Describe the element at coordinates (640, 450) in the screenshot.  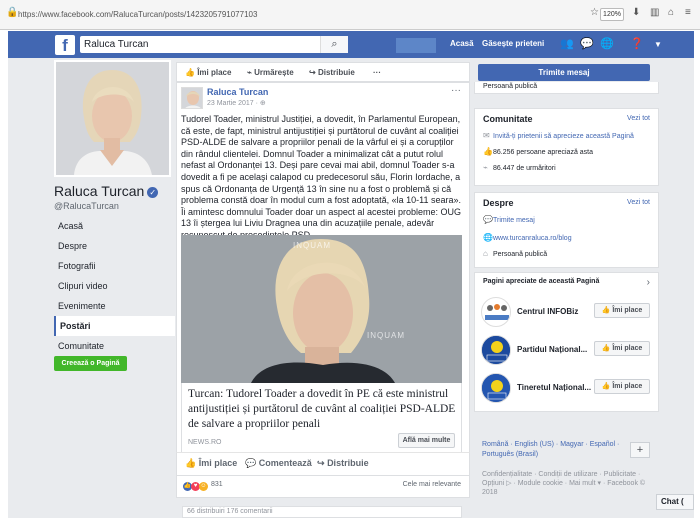
I see `add-language-button: +` at that location.